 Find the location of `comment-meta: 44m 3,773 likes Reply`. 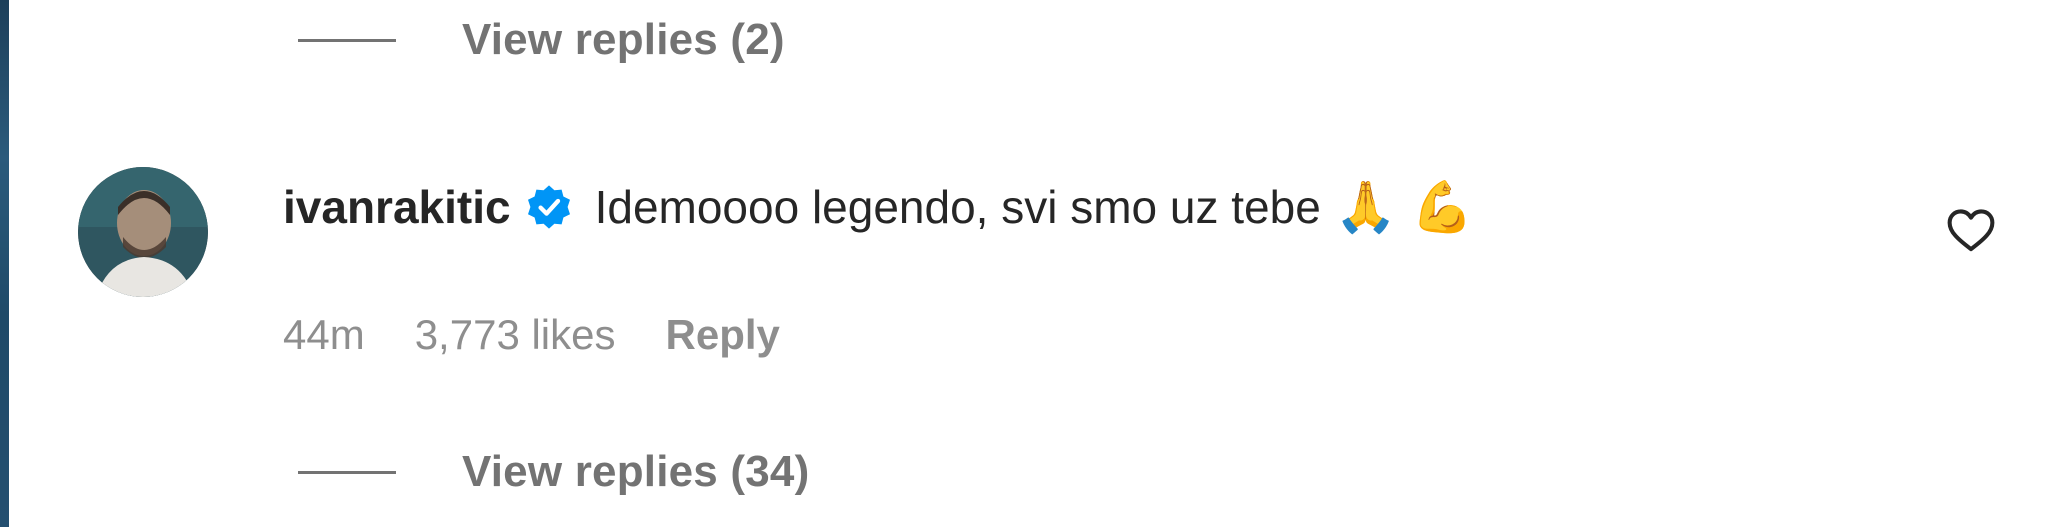

comment-meta: 44m 3,773 likes Reply is located at coordinates (556, 335).